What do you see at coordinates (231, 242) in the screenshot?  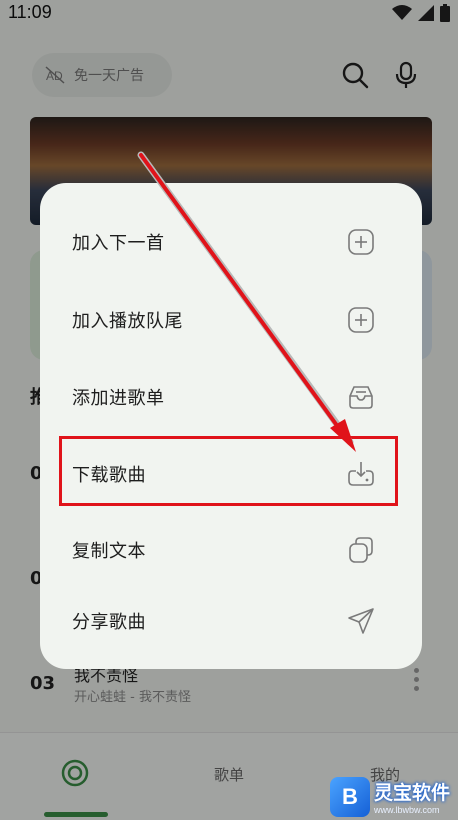 I see `menu-item-play-next: 加入下一首` at bounding box center [231, 242].